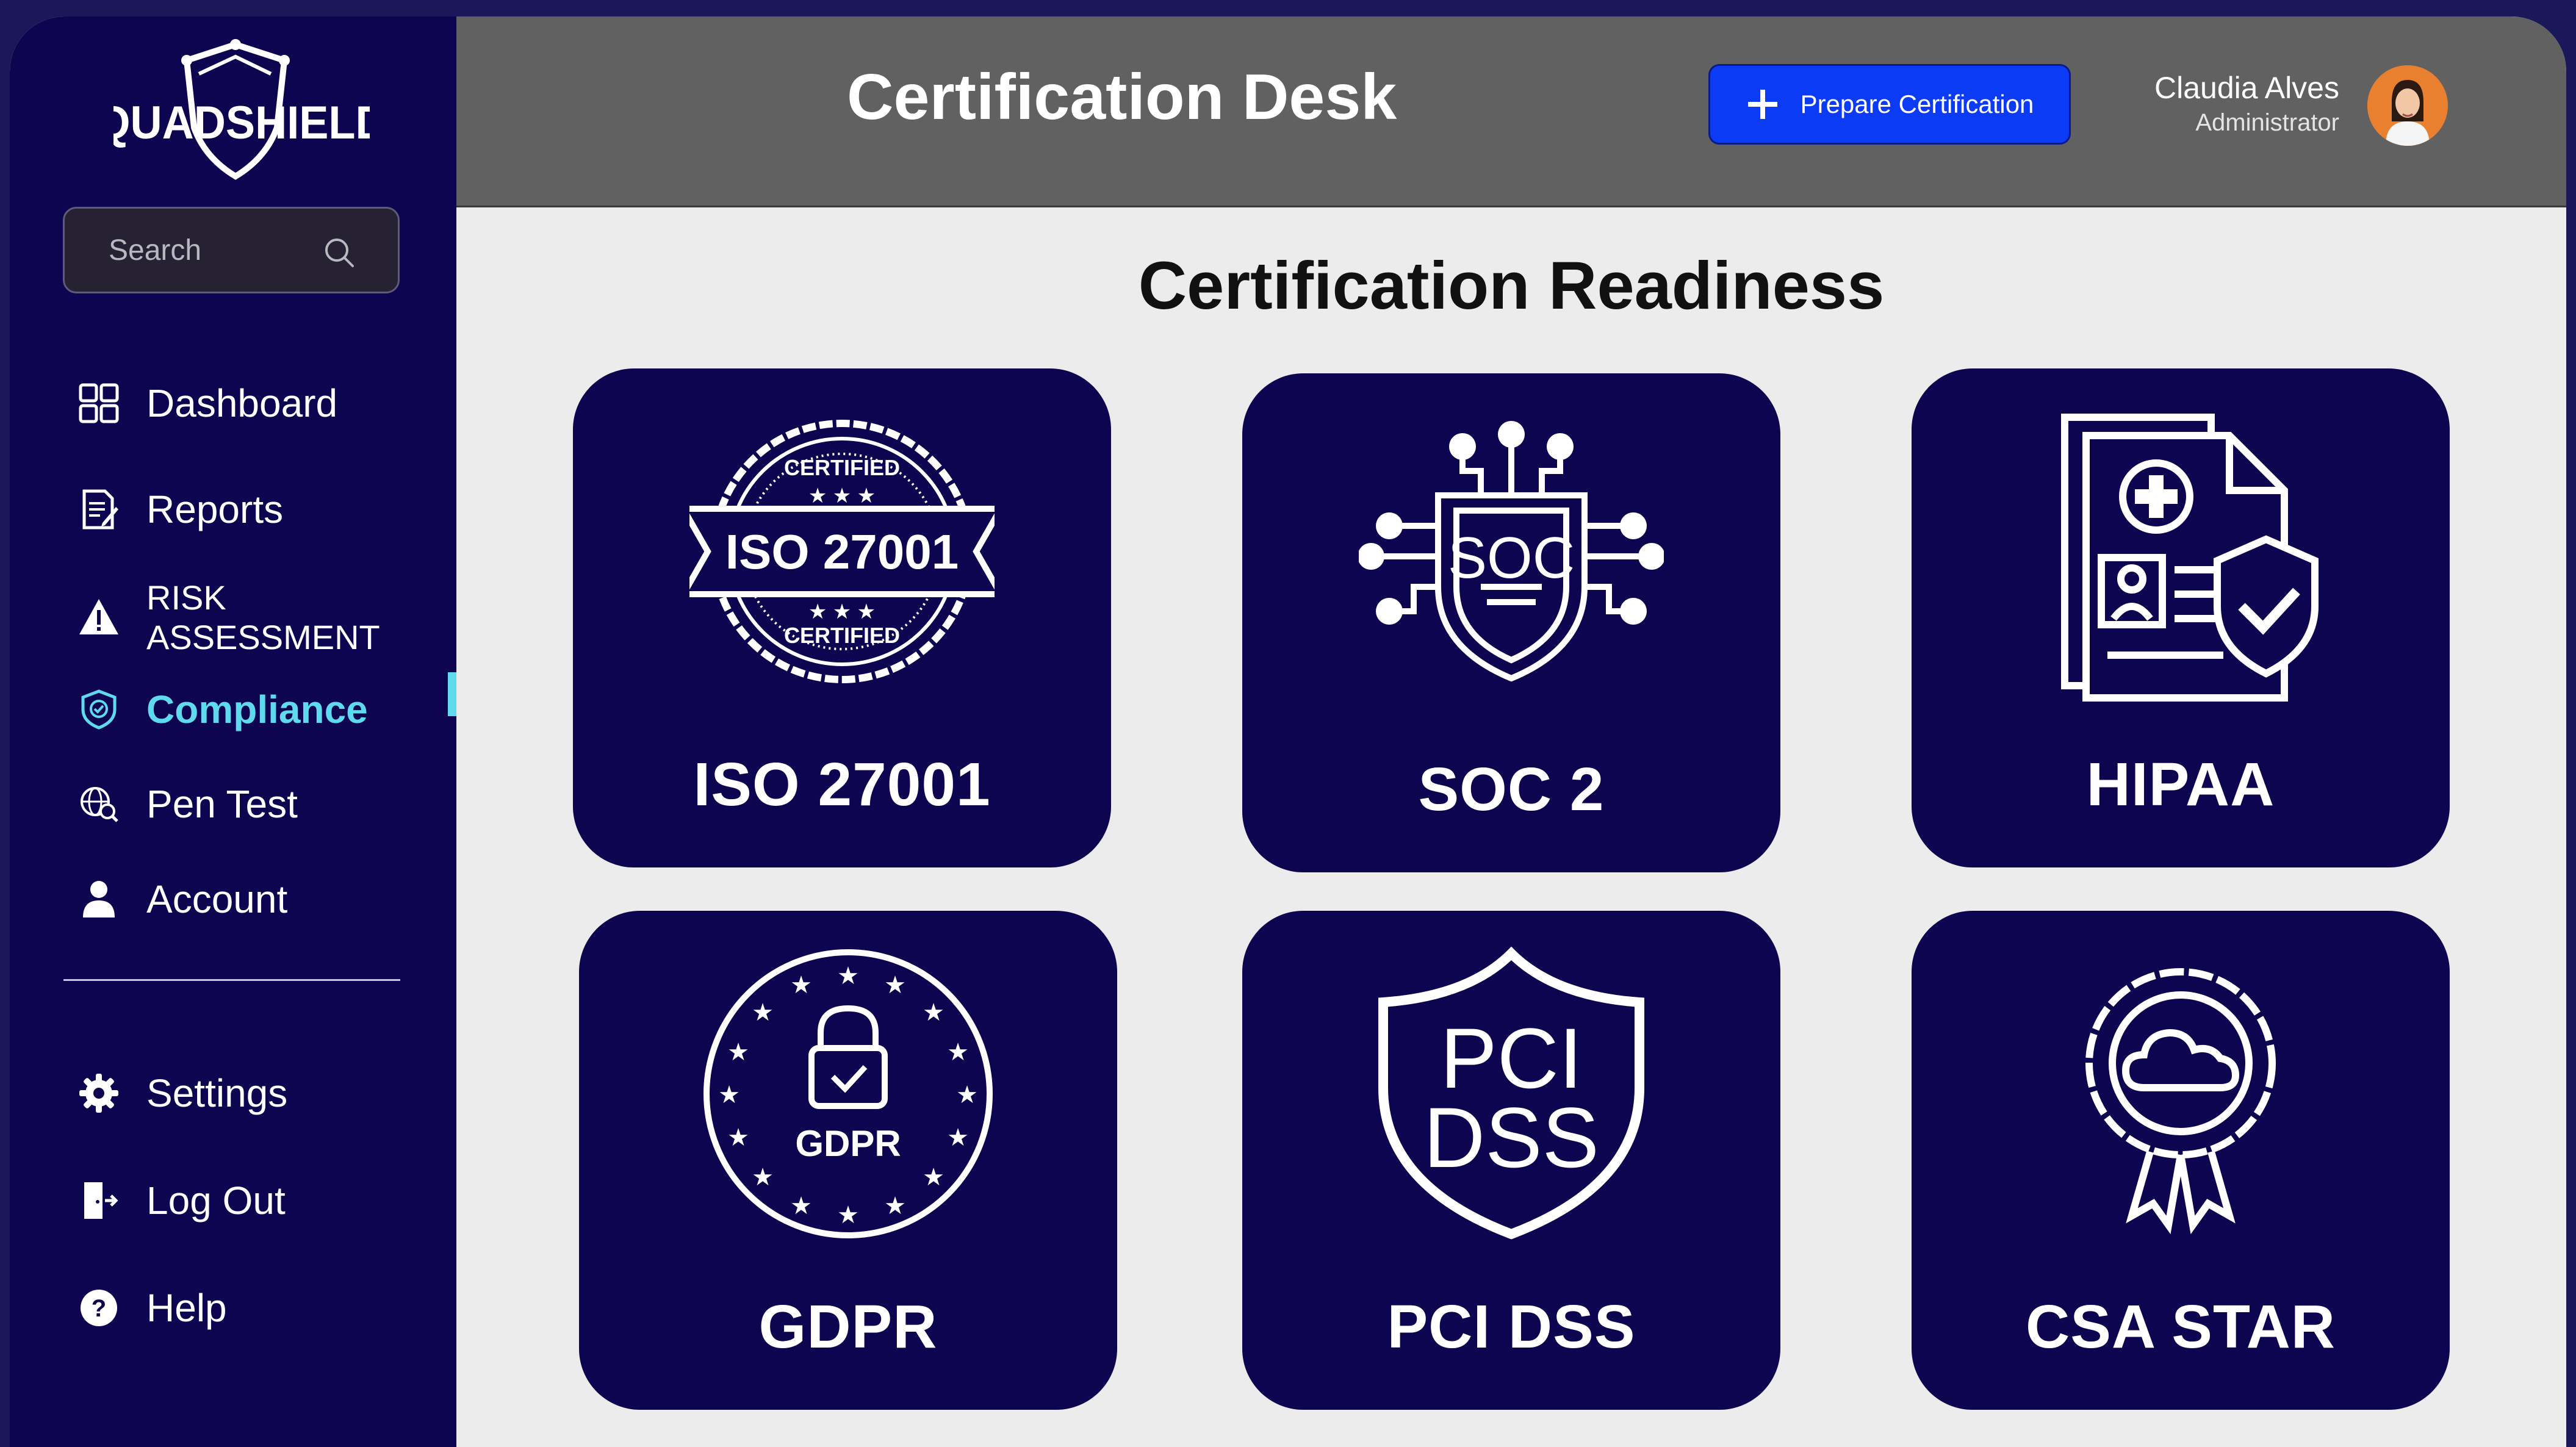 This screenshot has height=1447, width=2576. What do you see at coordinates (848, 1327) in the screenshot?
I see `card-label: GDPR` at bounding box center [848, 1327].